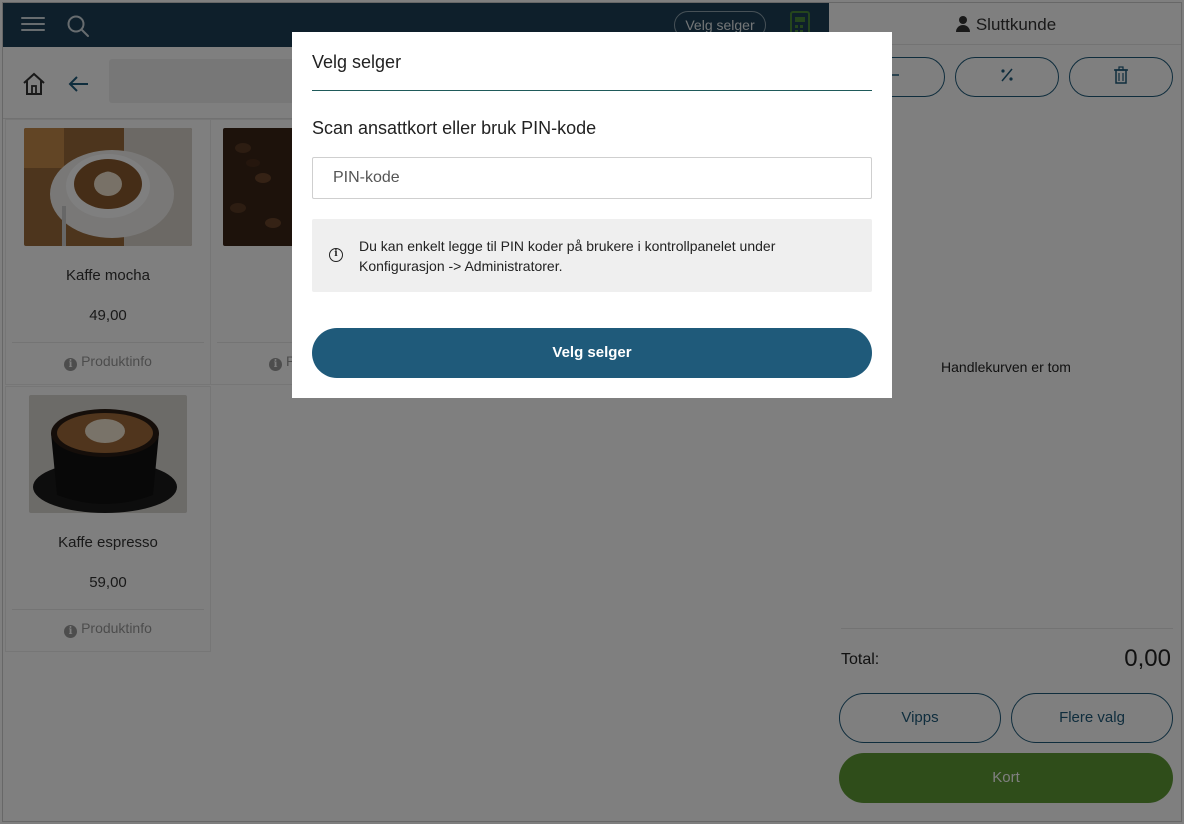  What do you see at coordinates (454, 128) in the screenshot?
I see `dialog-subtitle: Scan ansattkort eller bruk PIN-kode` at bounding box center [454, 128].